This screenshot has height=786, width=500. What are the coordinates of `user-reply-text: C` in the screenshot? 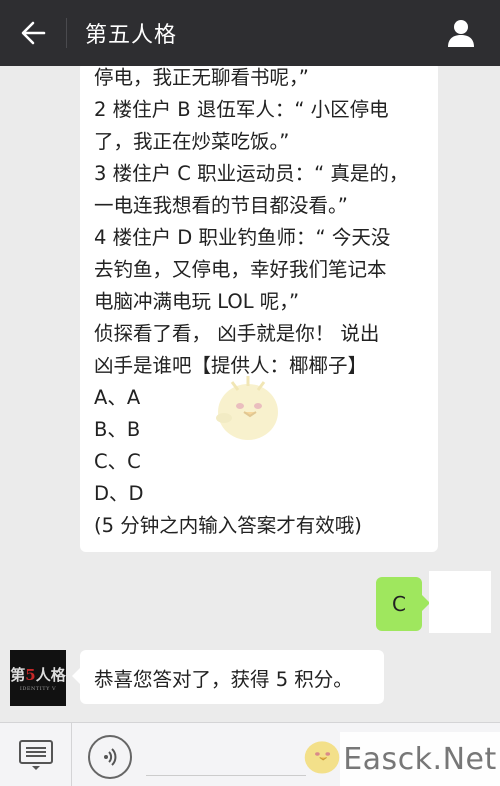 It's located at (399, 604).